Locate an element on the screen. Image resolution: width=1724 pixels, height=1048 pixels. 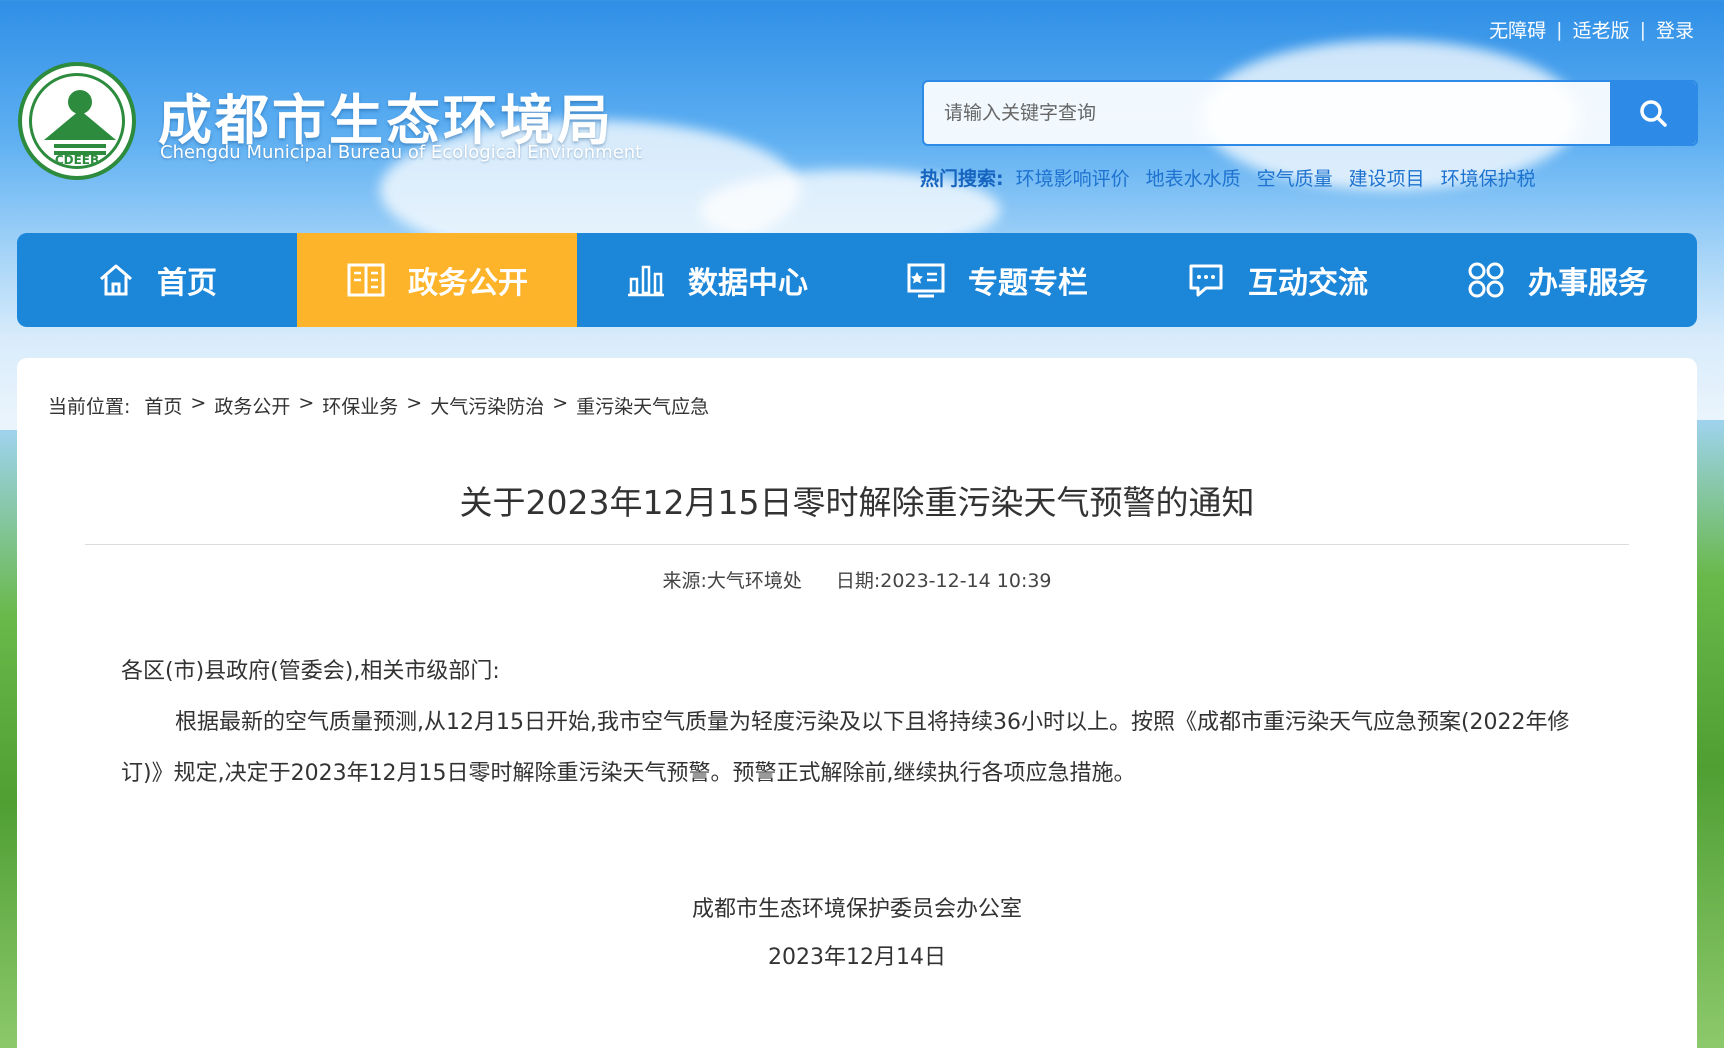
elderly-mode-link: 适老版 is located at coordinates (1601, 29).